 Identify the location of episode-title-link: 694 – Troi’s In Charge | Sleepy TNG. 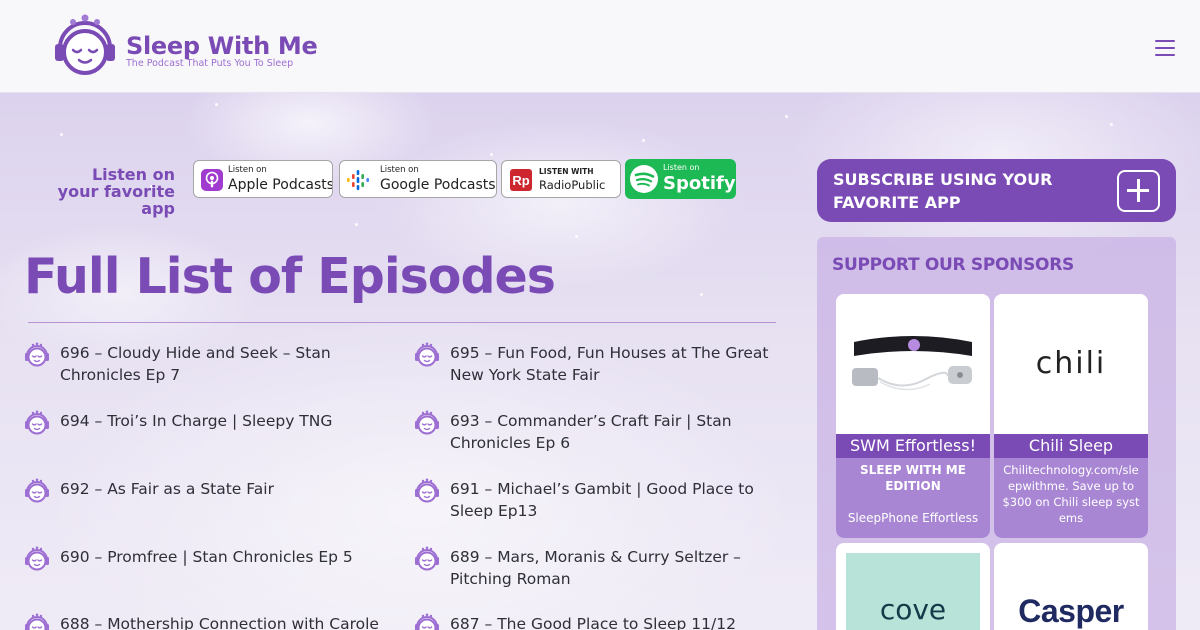
(225, 421).